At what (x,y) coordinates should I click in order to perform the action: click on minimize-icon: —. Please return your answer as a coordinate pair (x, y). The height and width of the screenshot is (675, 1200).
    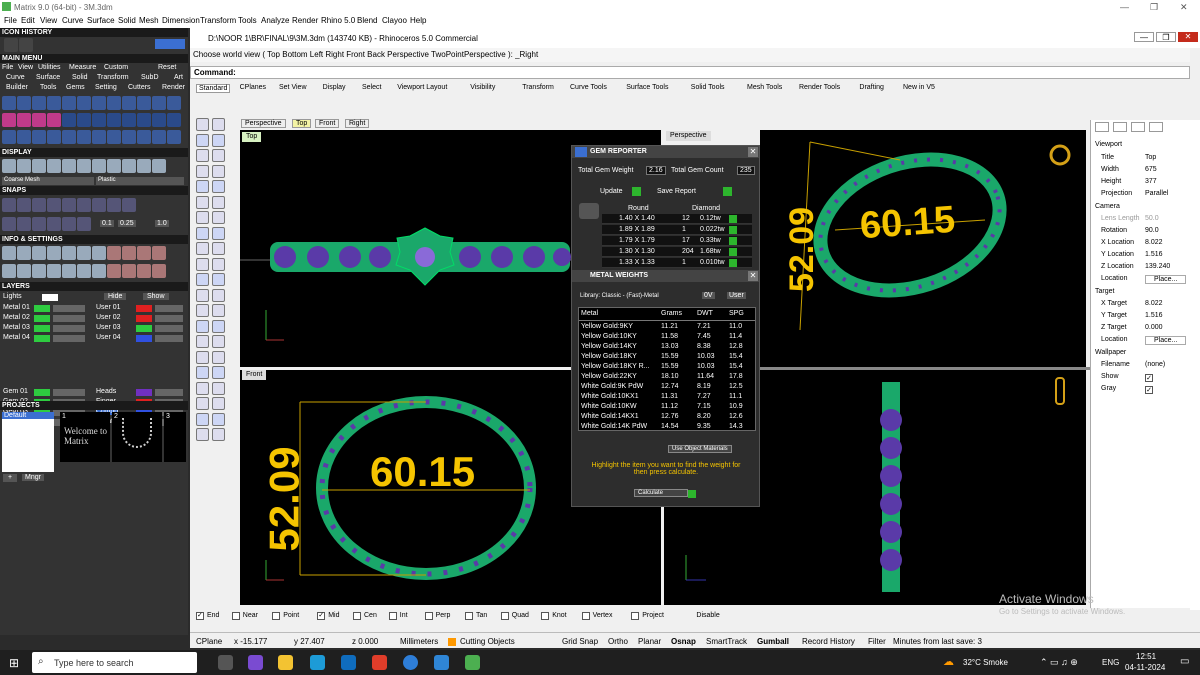
    Looking at the image, I should click on (1124, 7).